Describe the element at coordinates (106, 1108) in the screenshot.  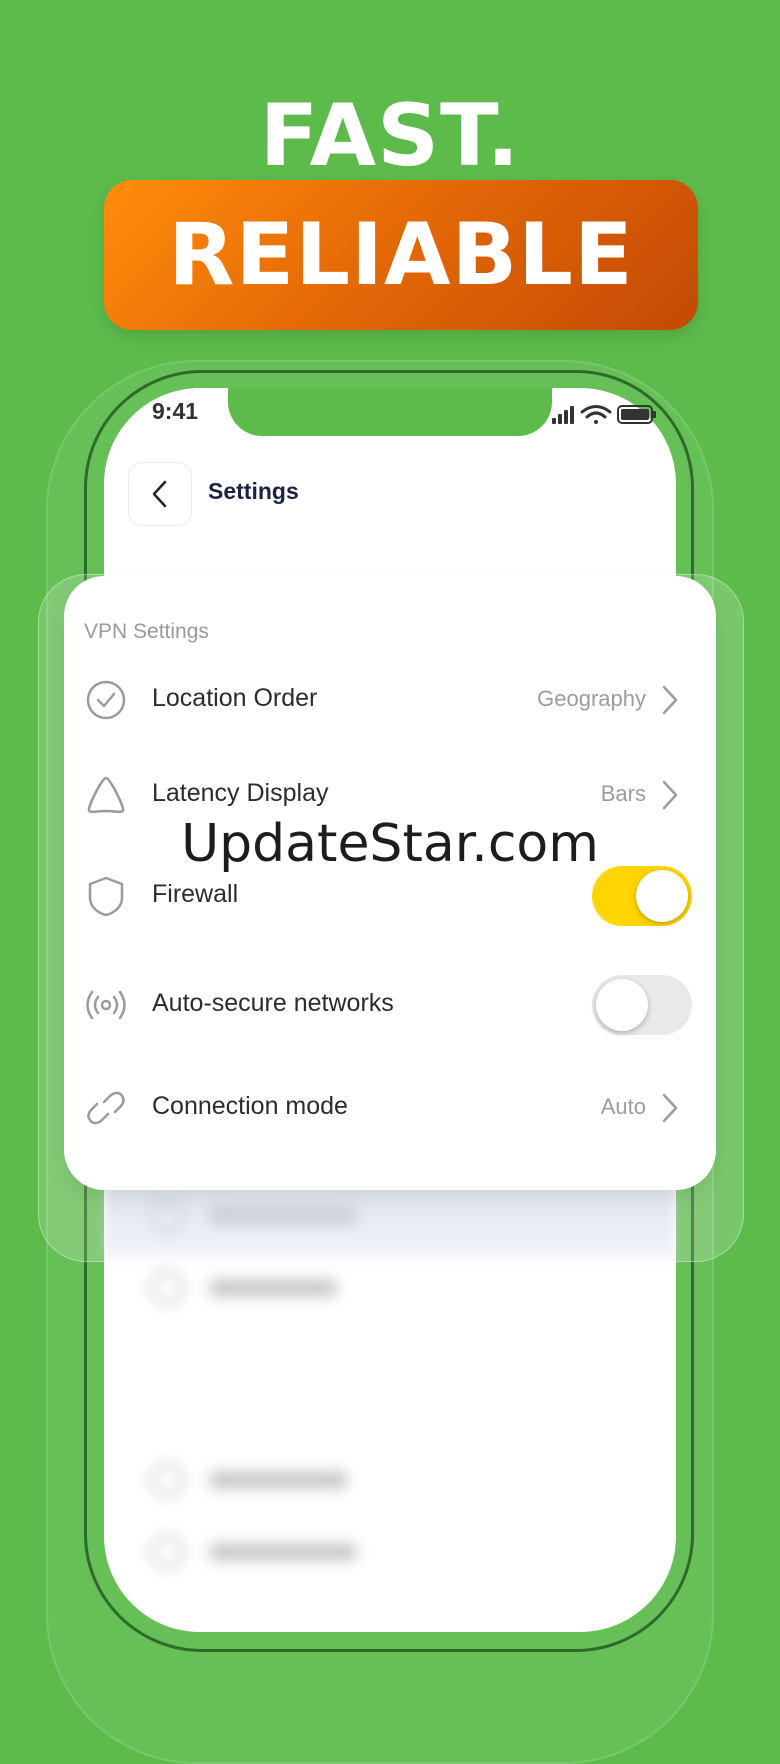
I see `link-icon` at that location.